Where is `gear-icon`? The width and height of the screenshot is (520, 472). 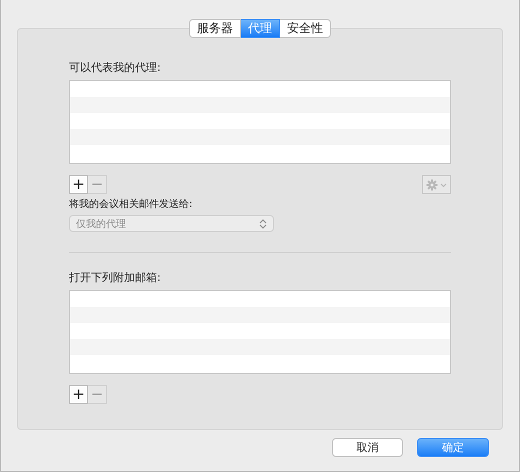
gear-icon is located at coordinates (437, 184).